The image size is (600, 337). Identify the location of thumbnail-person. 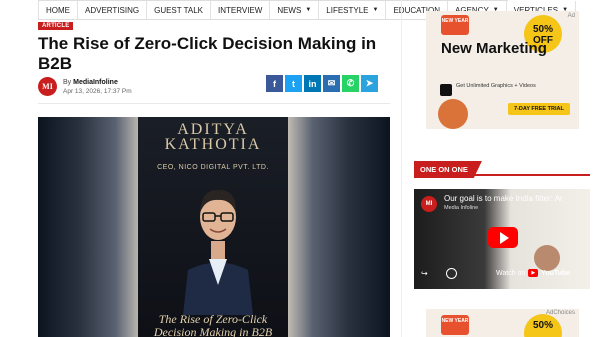
(547, 258).